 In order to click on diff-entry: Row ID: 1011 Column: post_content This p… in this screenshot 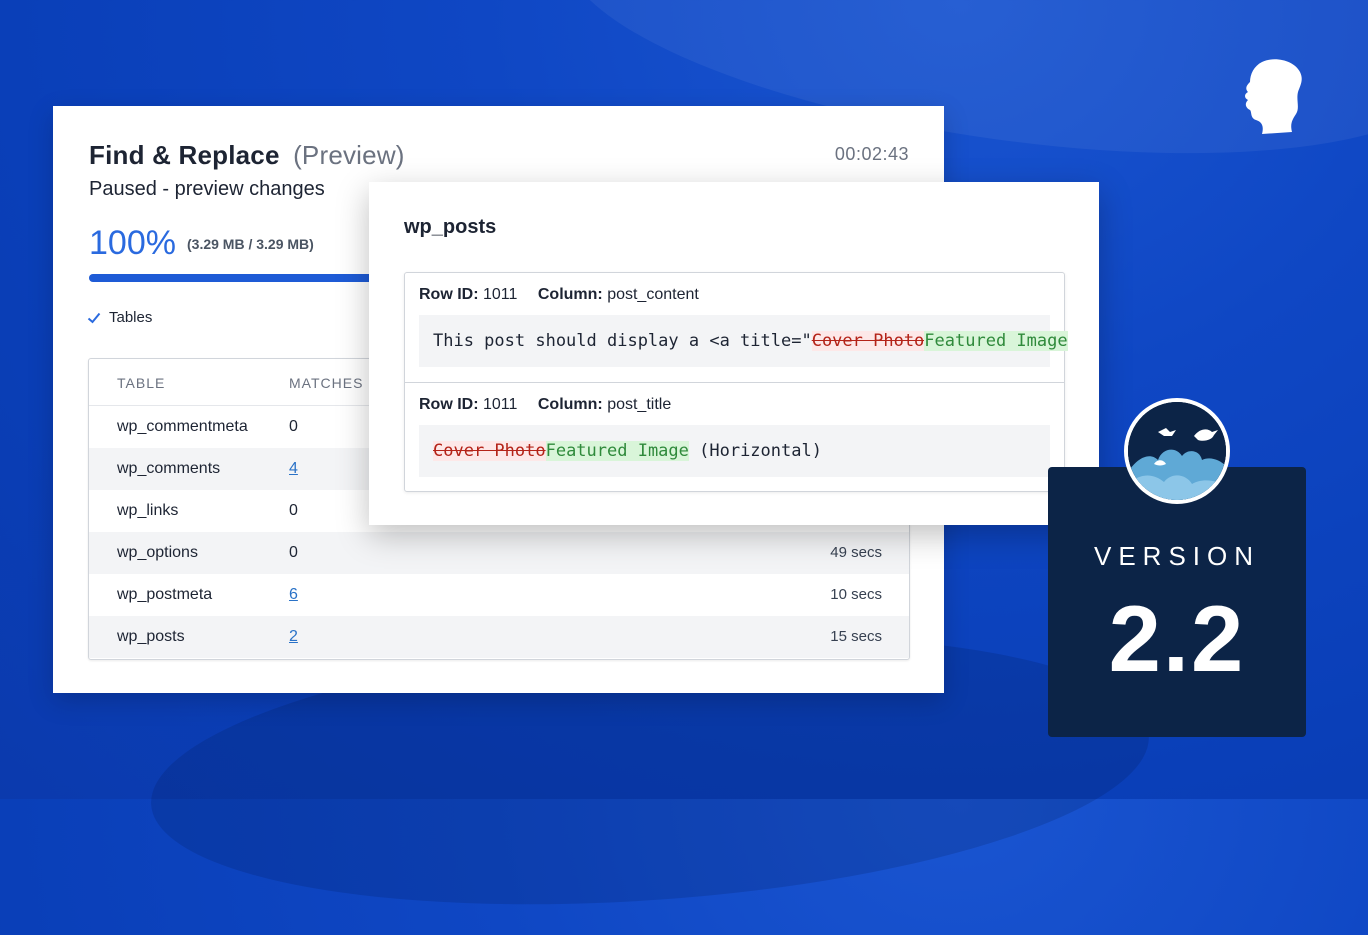, I will do `click(736, 328)`.